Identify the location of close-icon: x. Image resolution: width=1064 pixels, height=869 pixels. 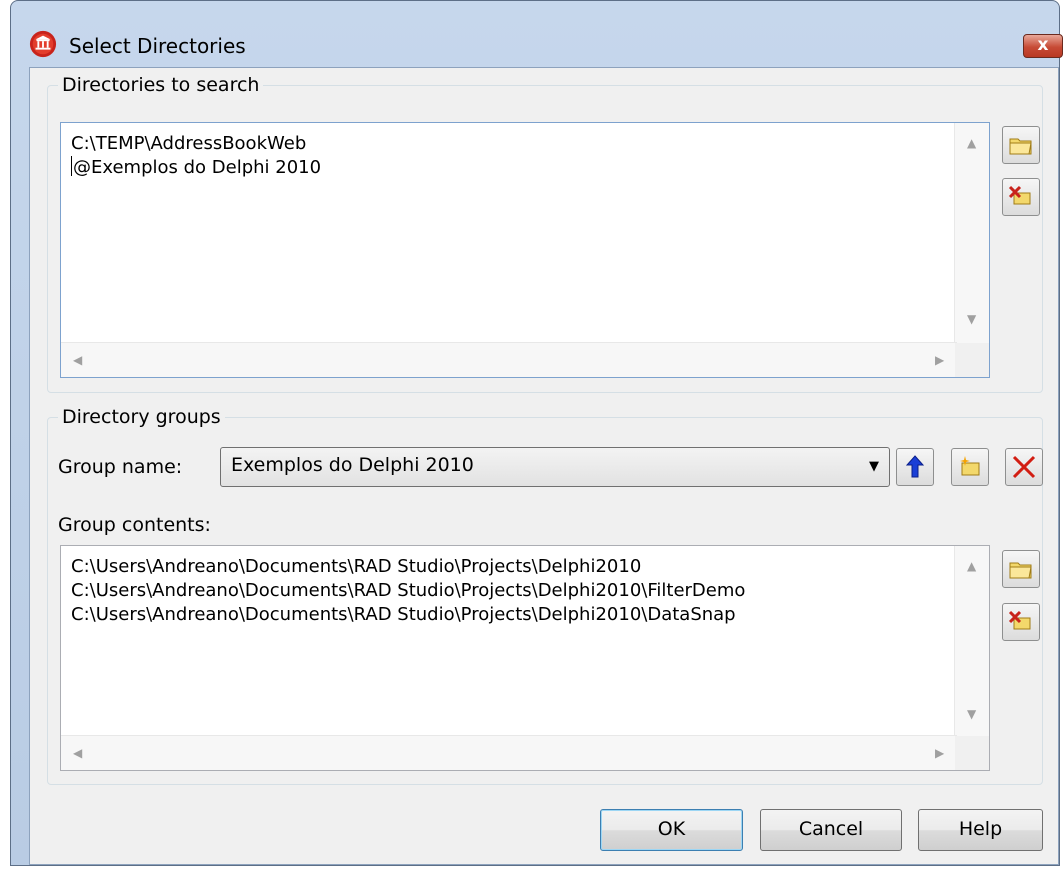
(1043, 45).